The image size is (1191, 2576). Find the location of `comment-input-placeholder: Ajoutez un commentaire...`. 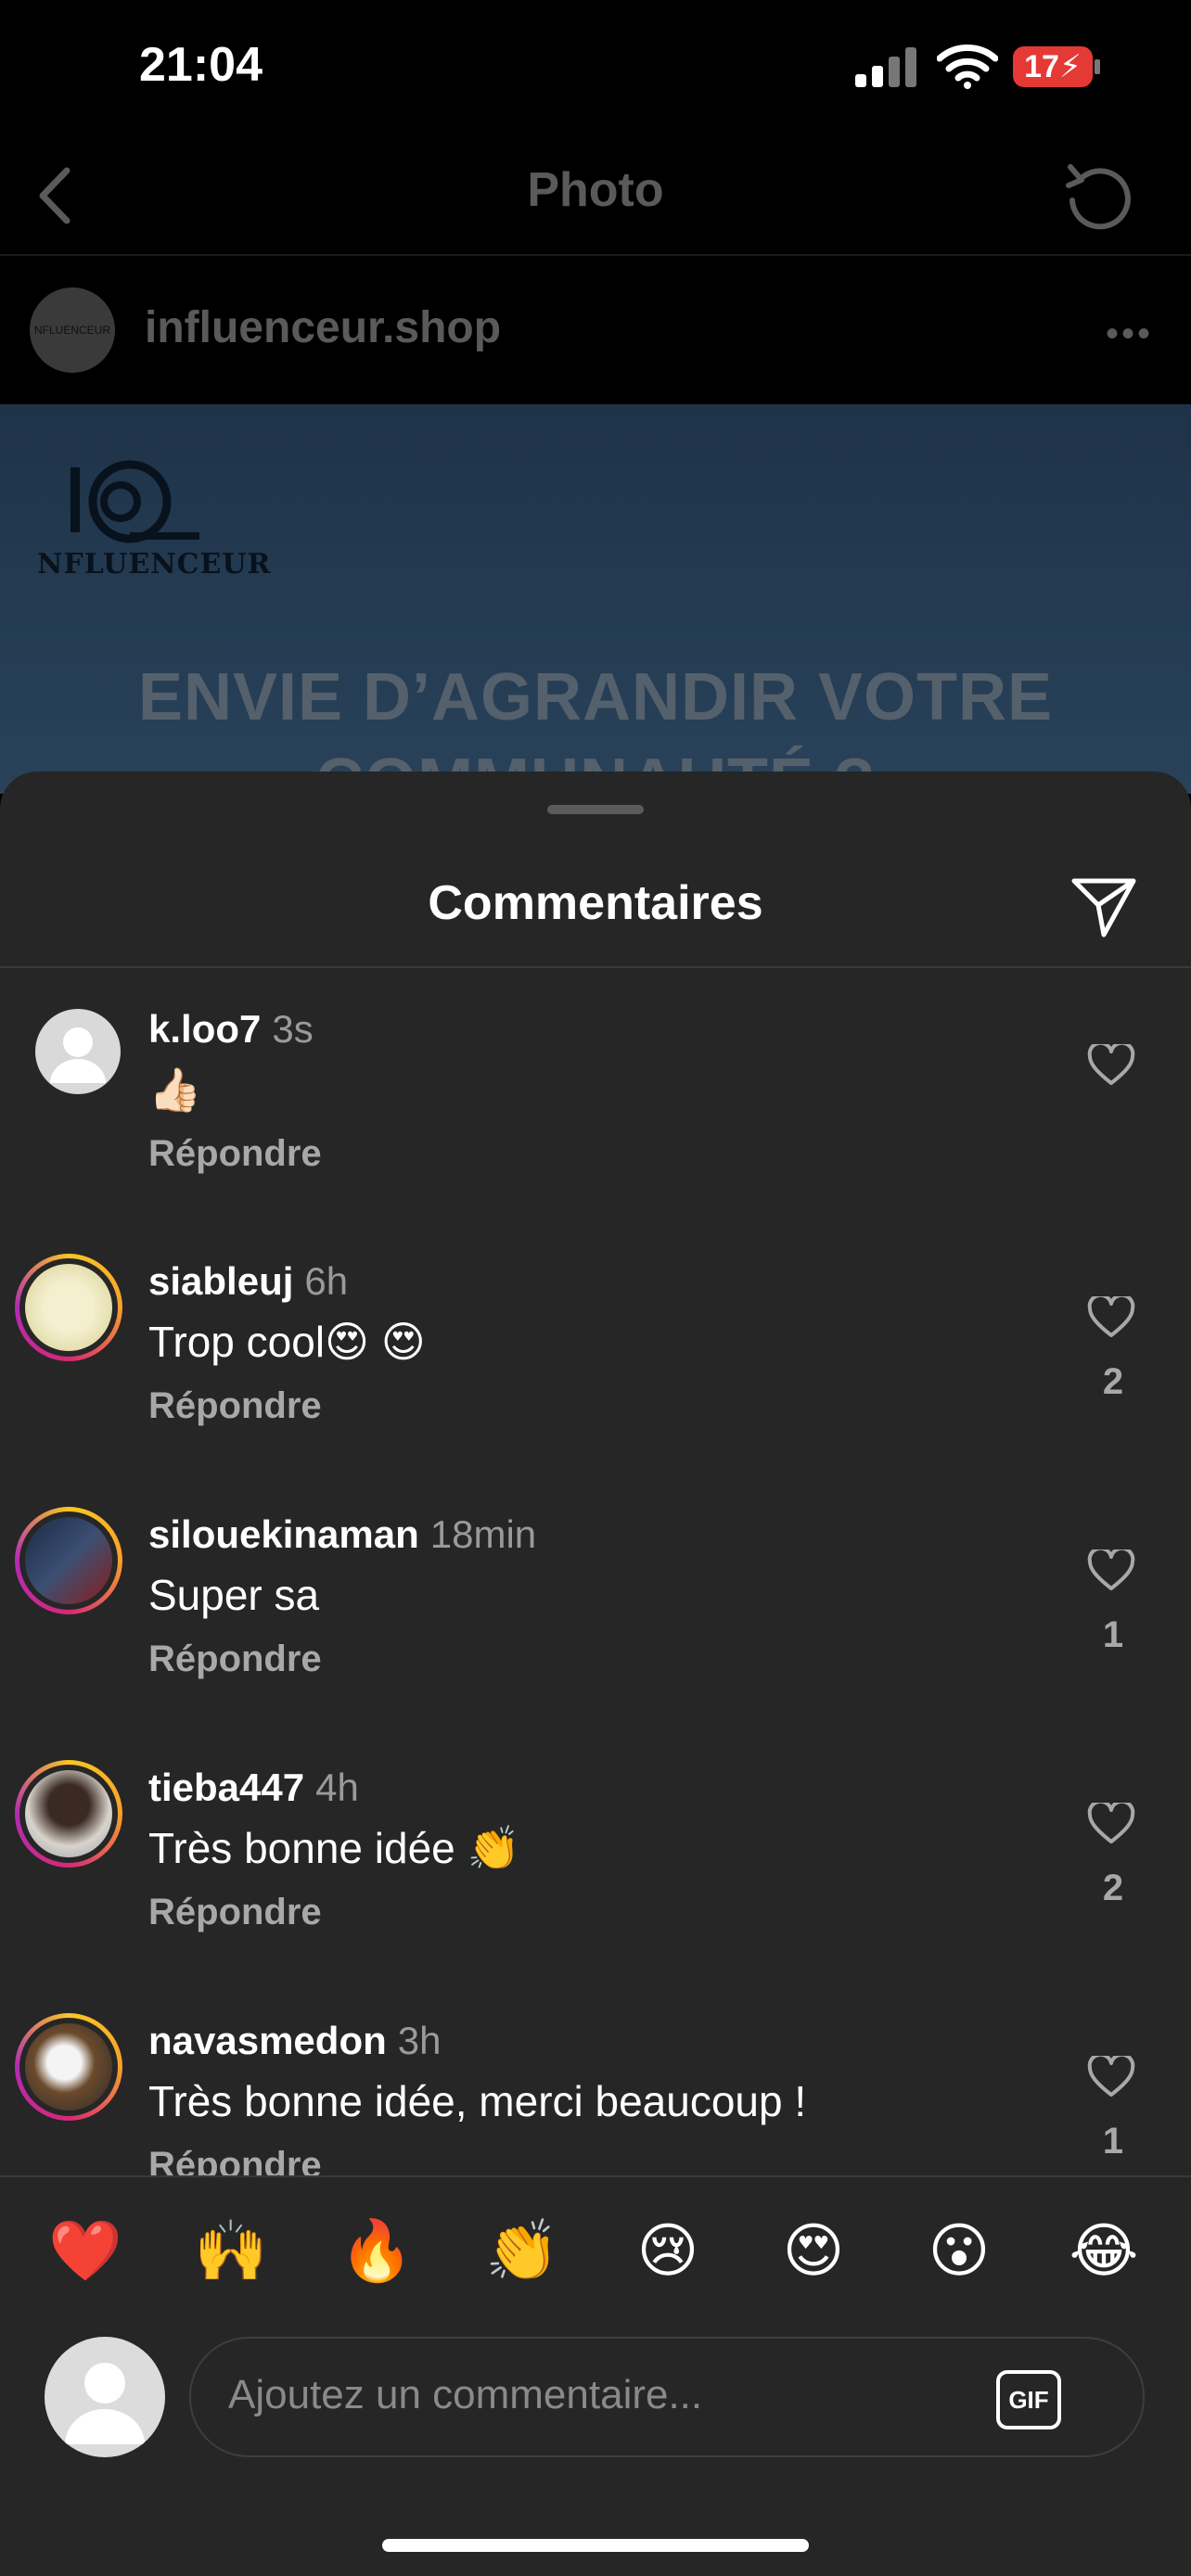

comment-input-placeholder: Ajoutez un commentaire... is located at coordinates (465, 2394).